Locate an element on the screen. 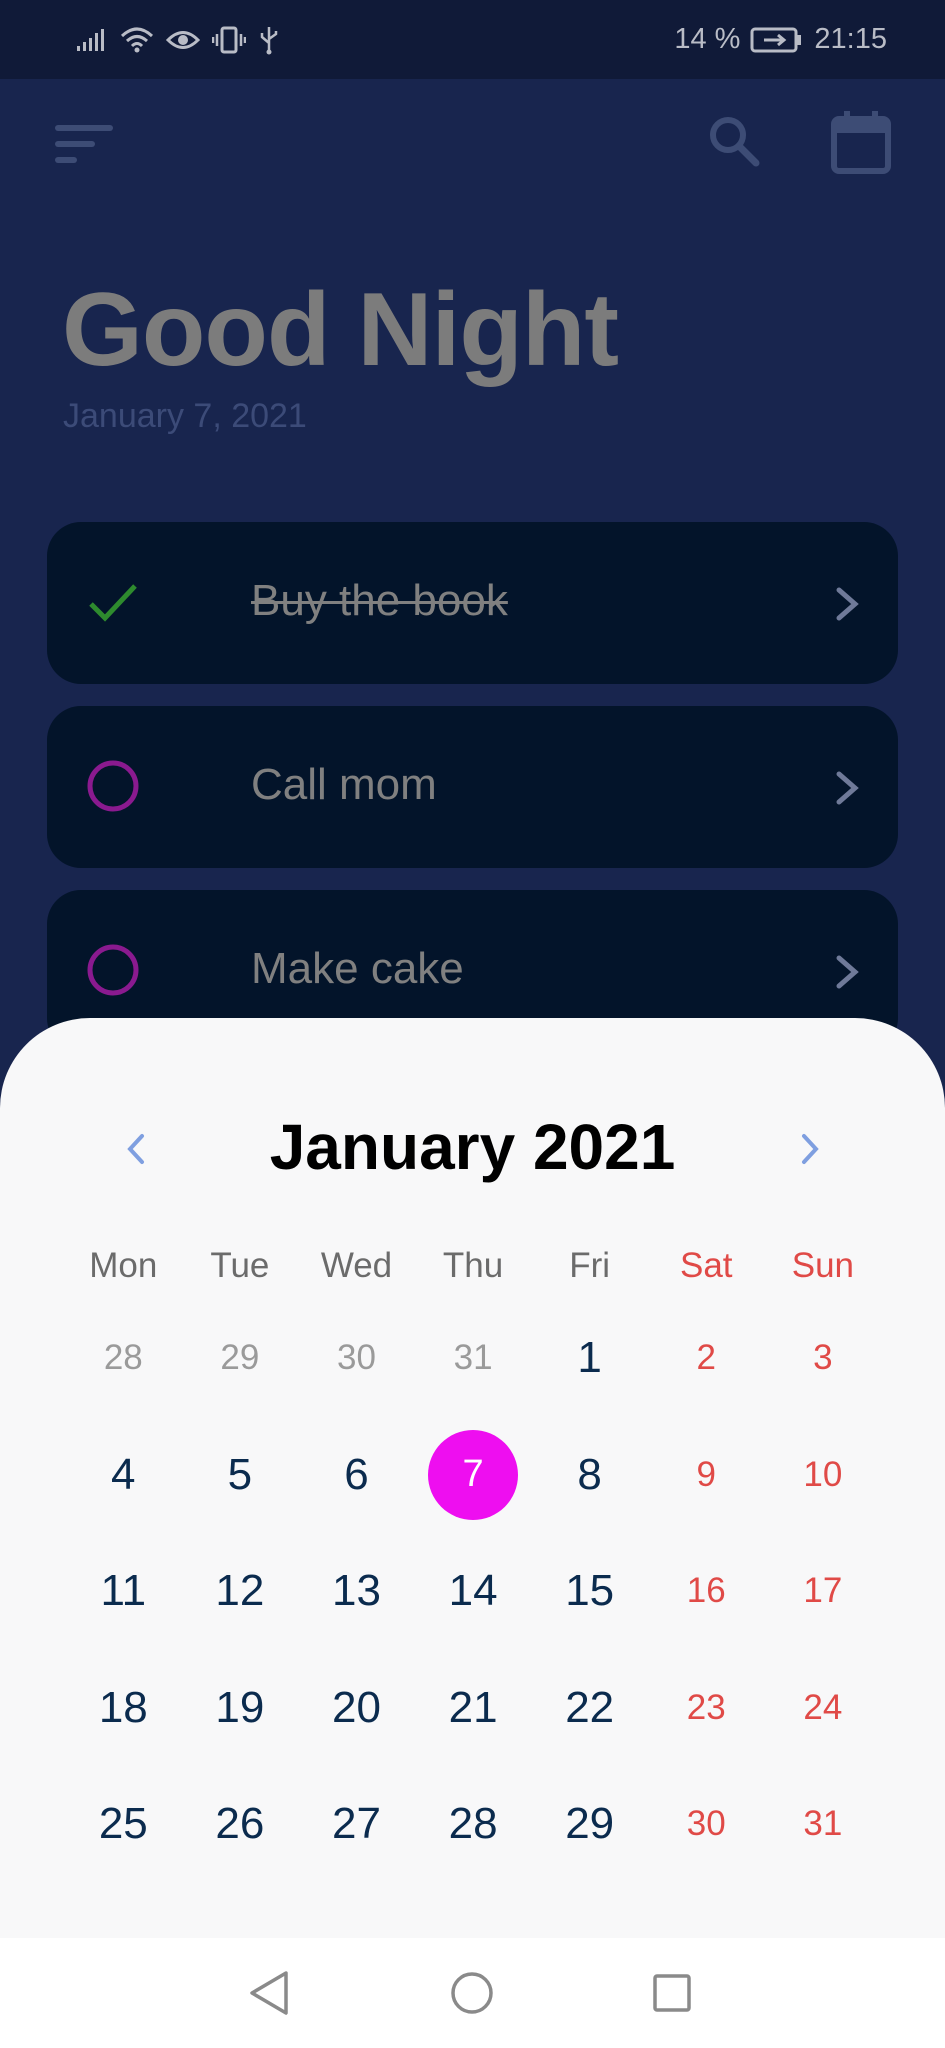 The image size is (945, 2048). day-cell: 22 is located at coordinates (589, 1708).